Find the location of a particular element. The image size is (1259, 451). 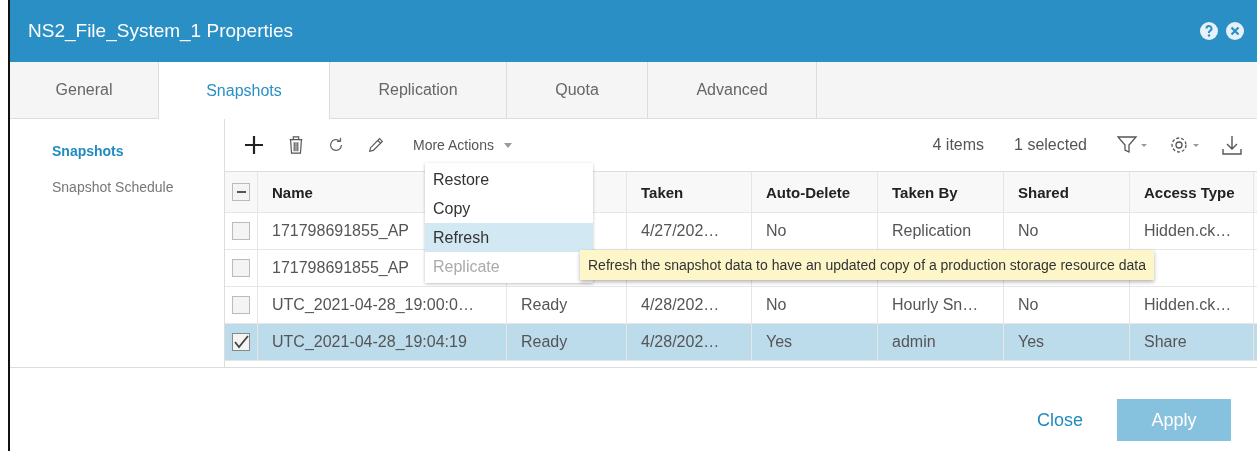

sidebar-item: Snapshot Schedule is located at coordinates (117, 197).